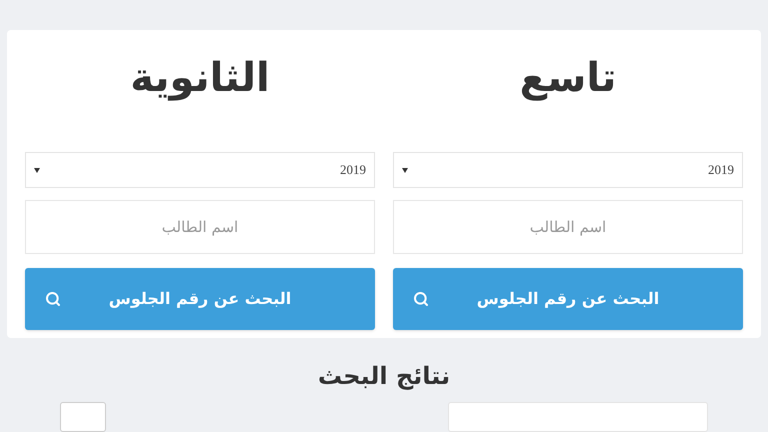 The width and height of the screenshot is (768, 432). Describe the element at coordinates (200, 80) in the screenshot. I see `form-title: الثانوية` at that location.